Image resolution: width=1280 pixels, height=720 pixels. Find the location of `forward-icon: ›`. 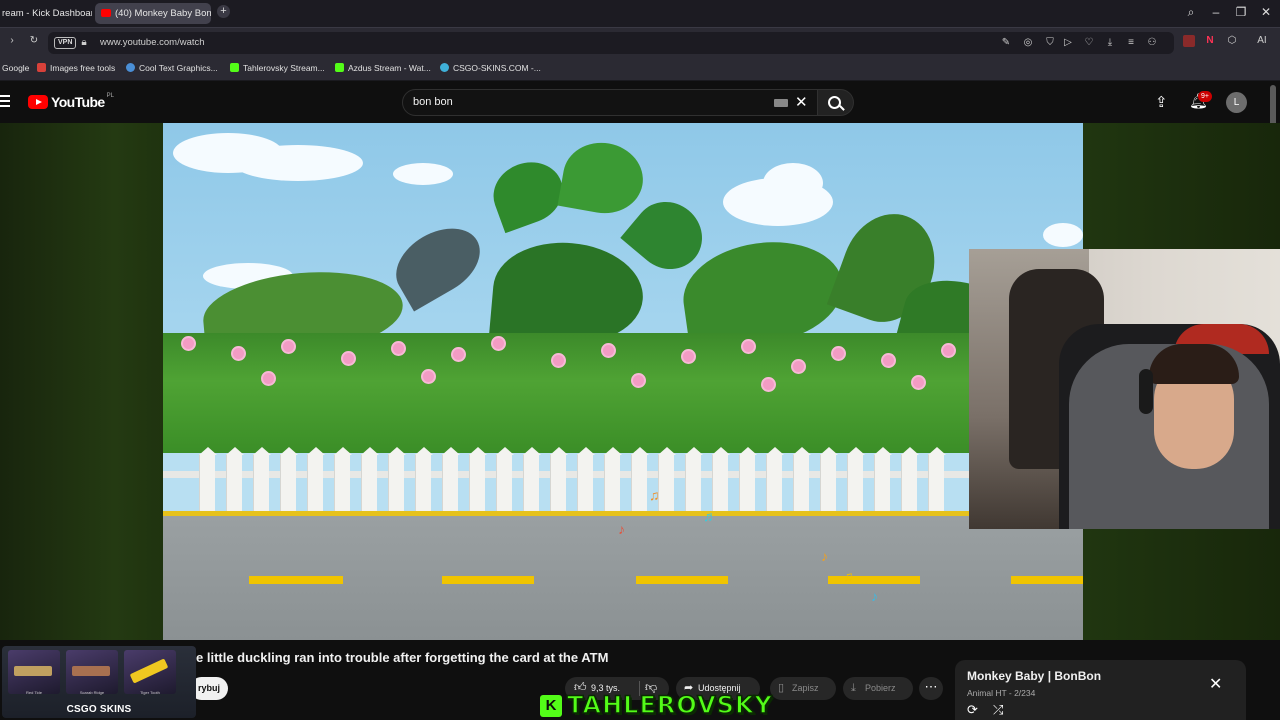

forward-icon: › is located at coordinates (12, 41).